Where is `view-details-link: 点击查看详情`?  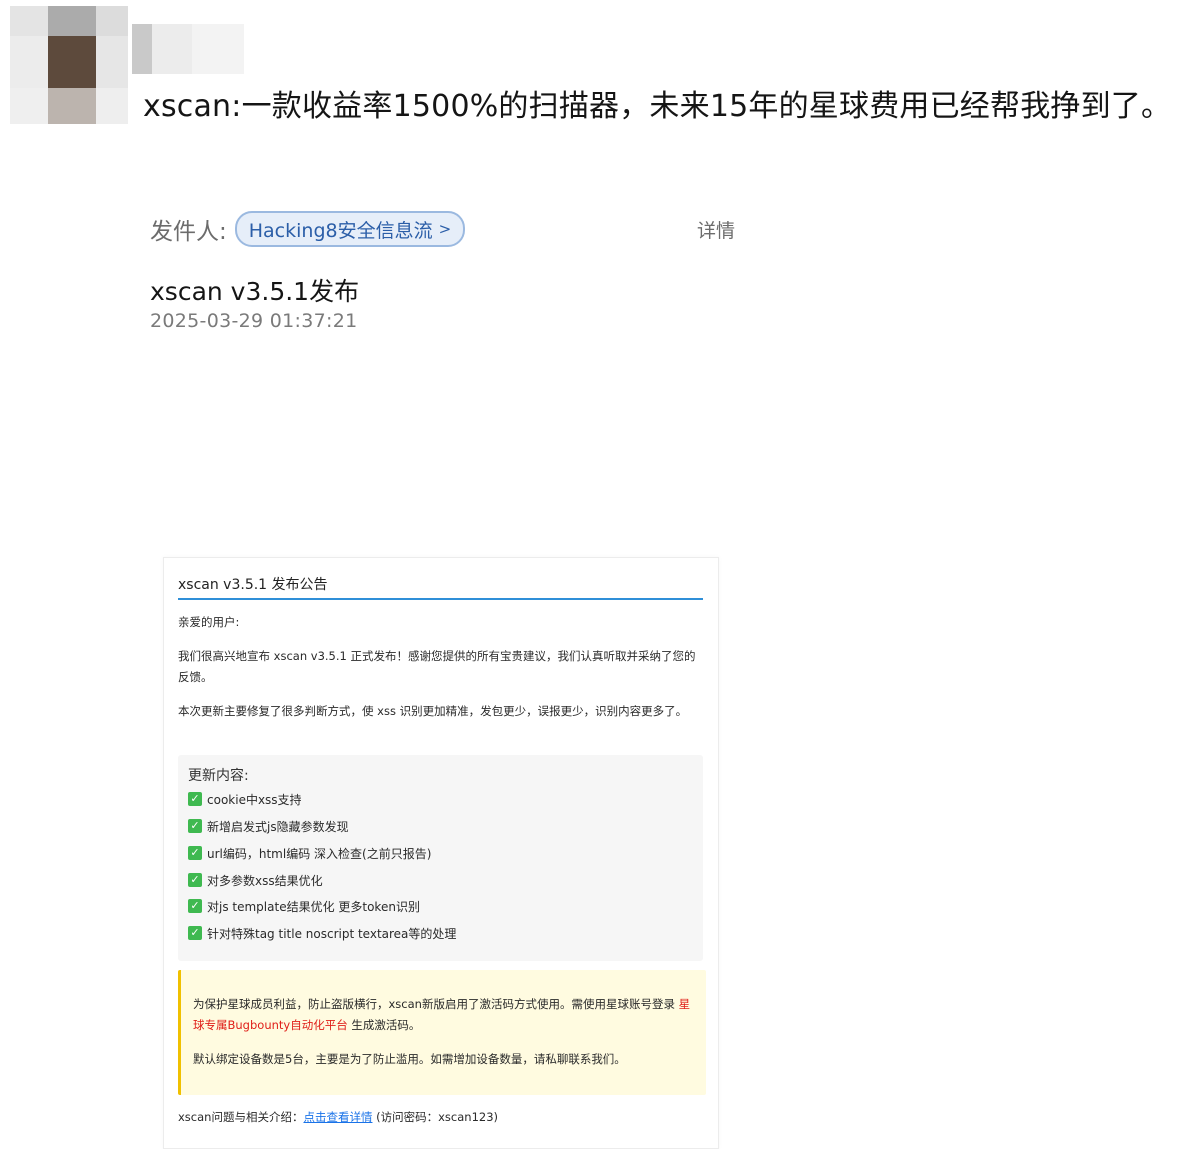
view-details-link: 点击查看详情 is located at coordinates (337, 1117).